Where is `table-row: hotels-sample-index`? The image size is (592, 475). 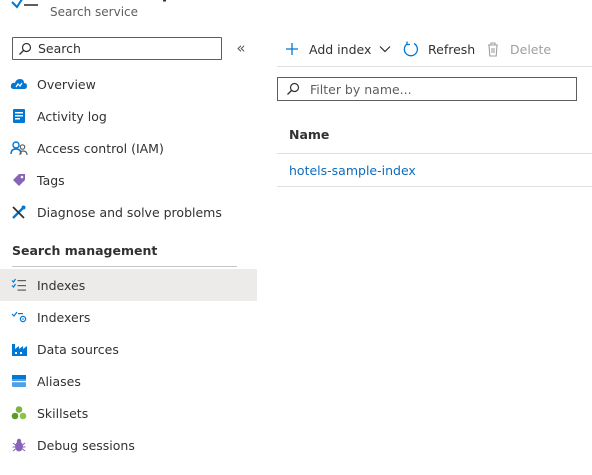 table-row: hotels-sample-index is located at coordinates (434, 170).